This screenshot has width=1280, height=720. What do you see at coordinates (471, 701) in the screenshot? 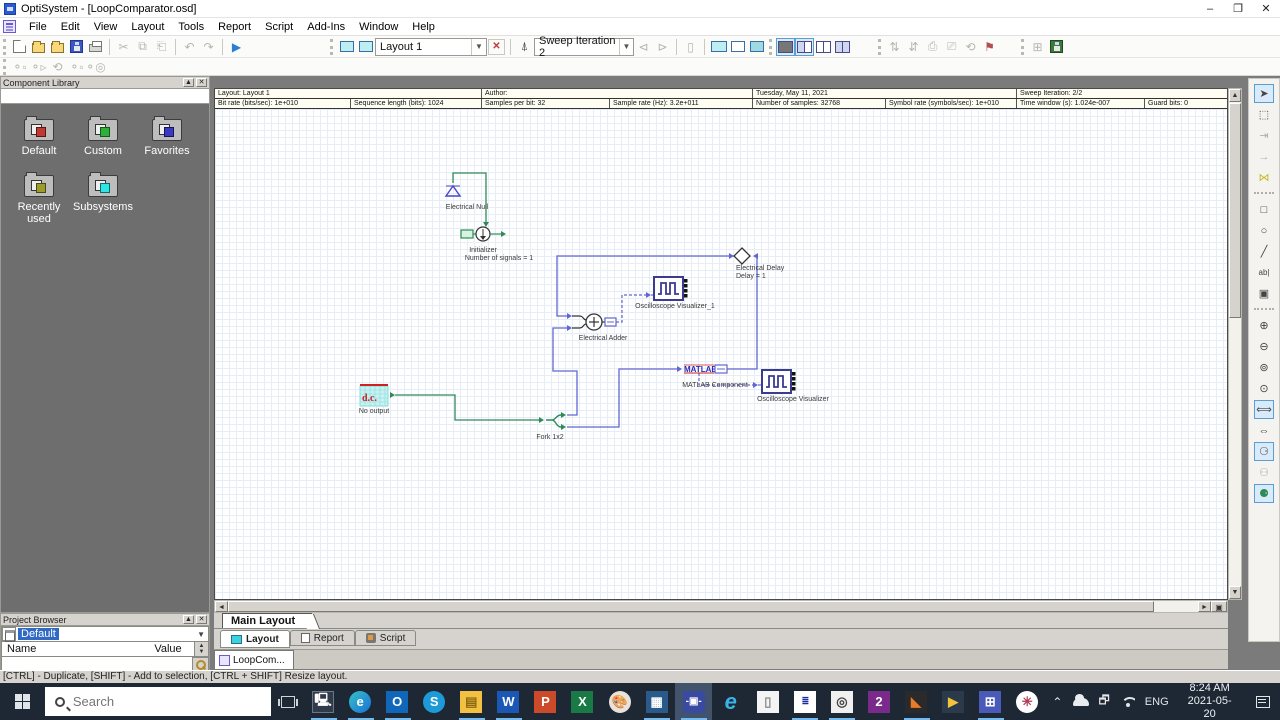
I see `taskbar-sticky-notes: ▤` at bounding box center [471, 701].